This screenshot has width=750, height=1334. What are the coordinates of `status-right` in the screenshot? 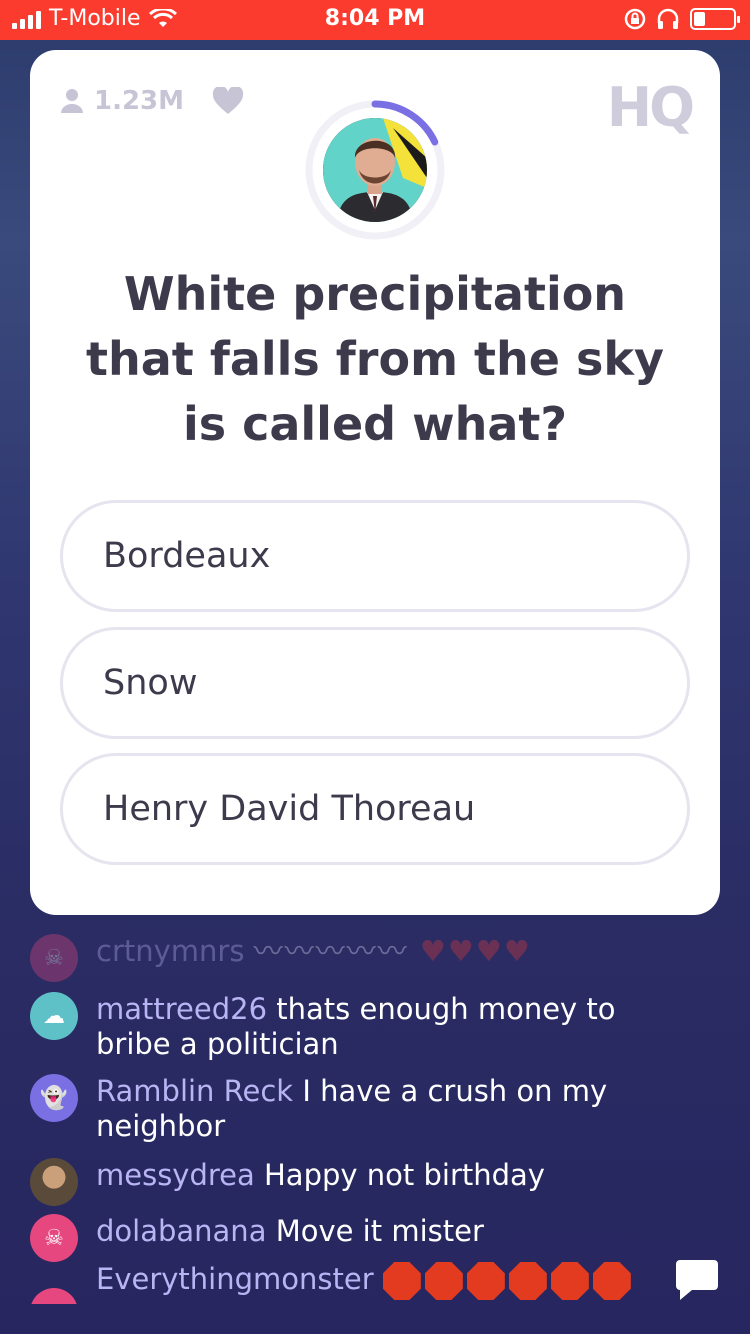 It's located at (682, 19).